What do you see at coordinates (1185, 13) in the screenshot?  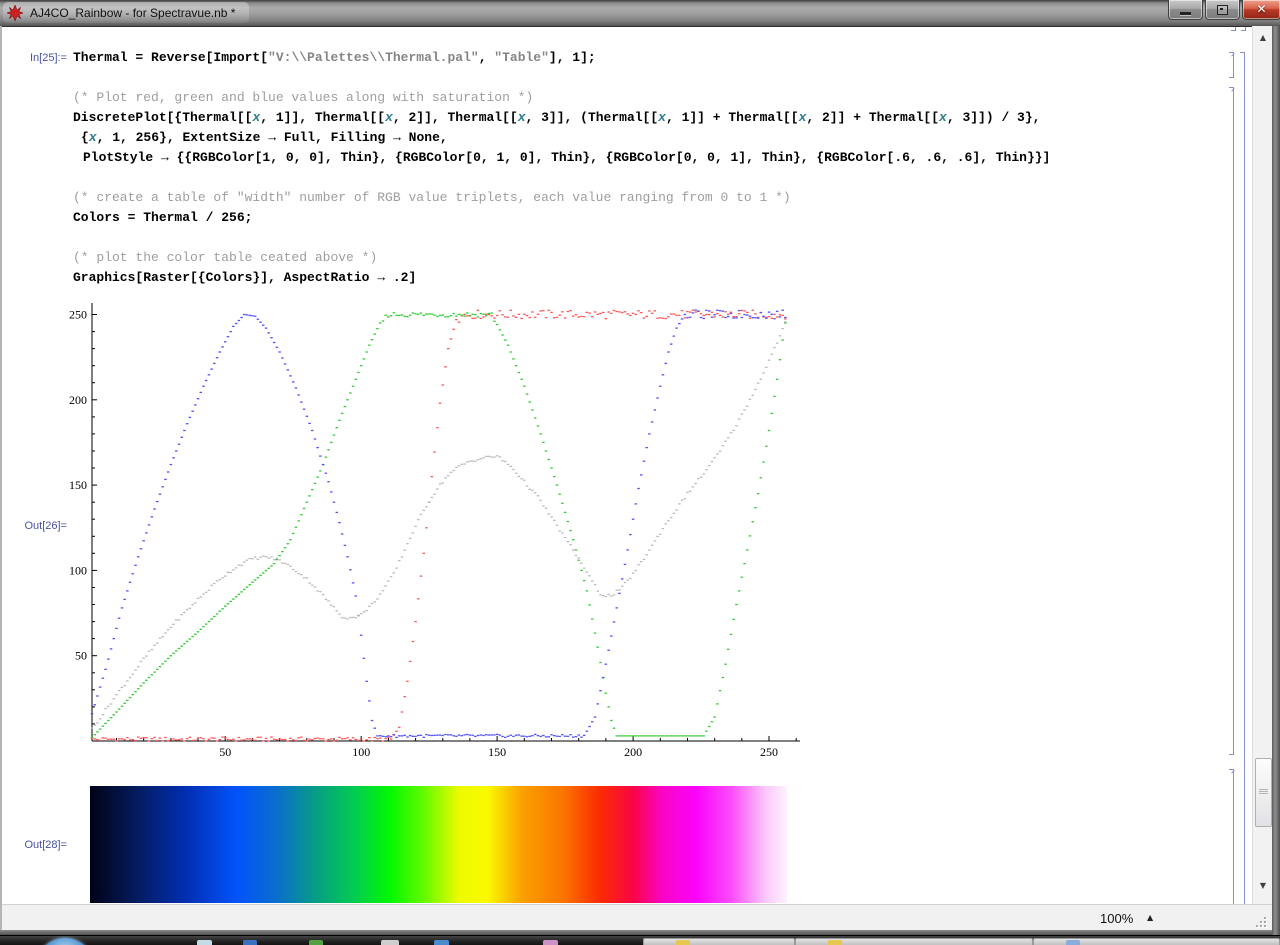 I see `minimize-icon` at bounding box center [1185, 13].